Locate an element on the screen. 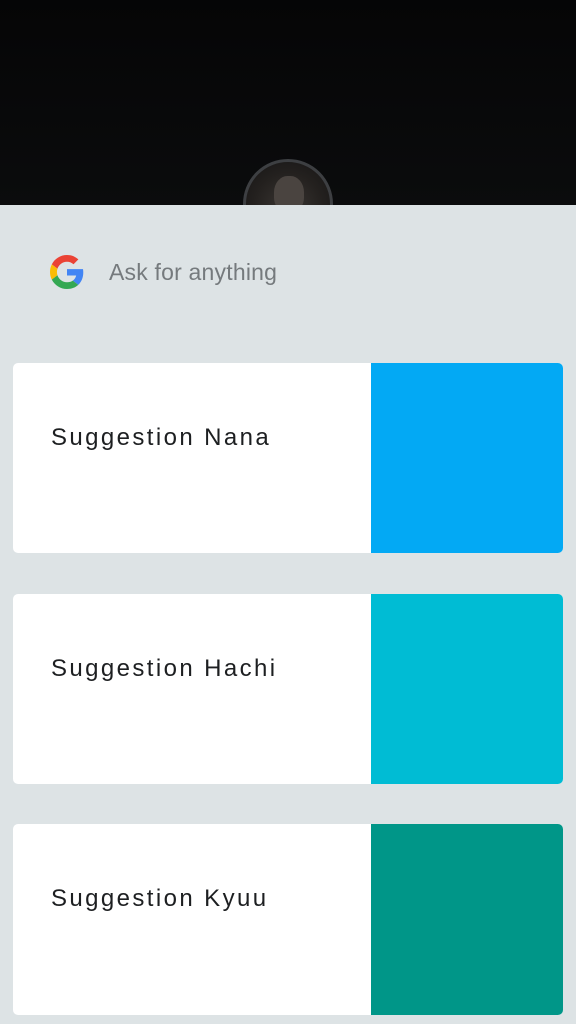  search-placeholder: Ask for anything is located at coordinates (193, 272).